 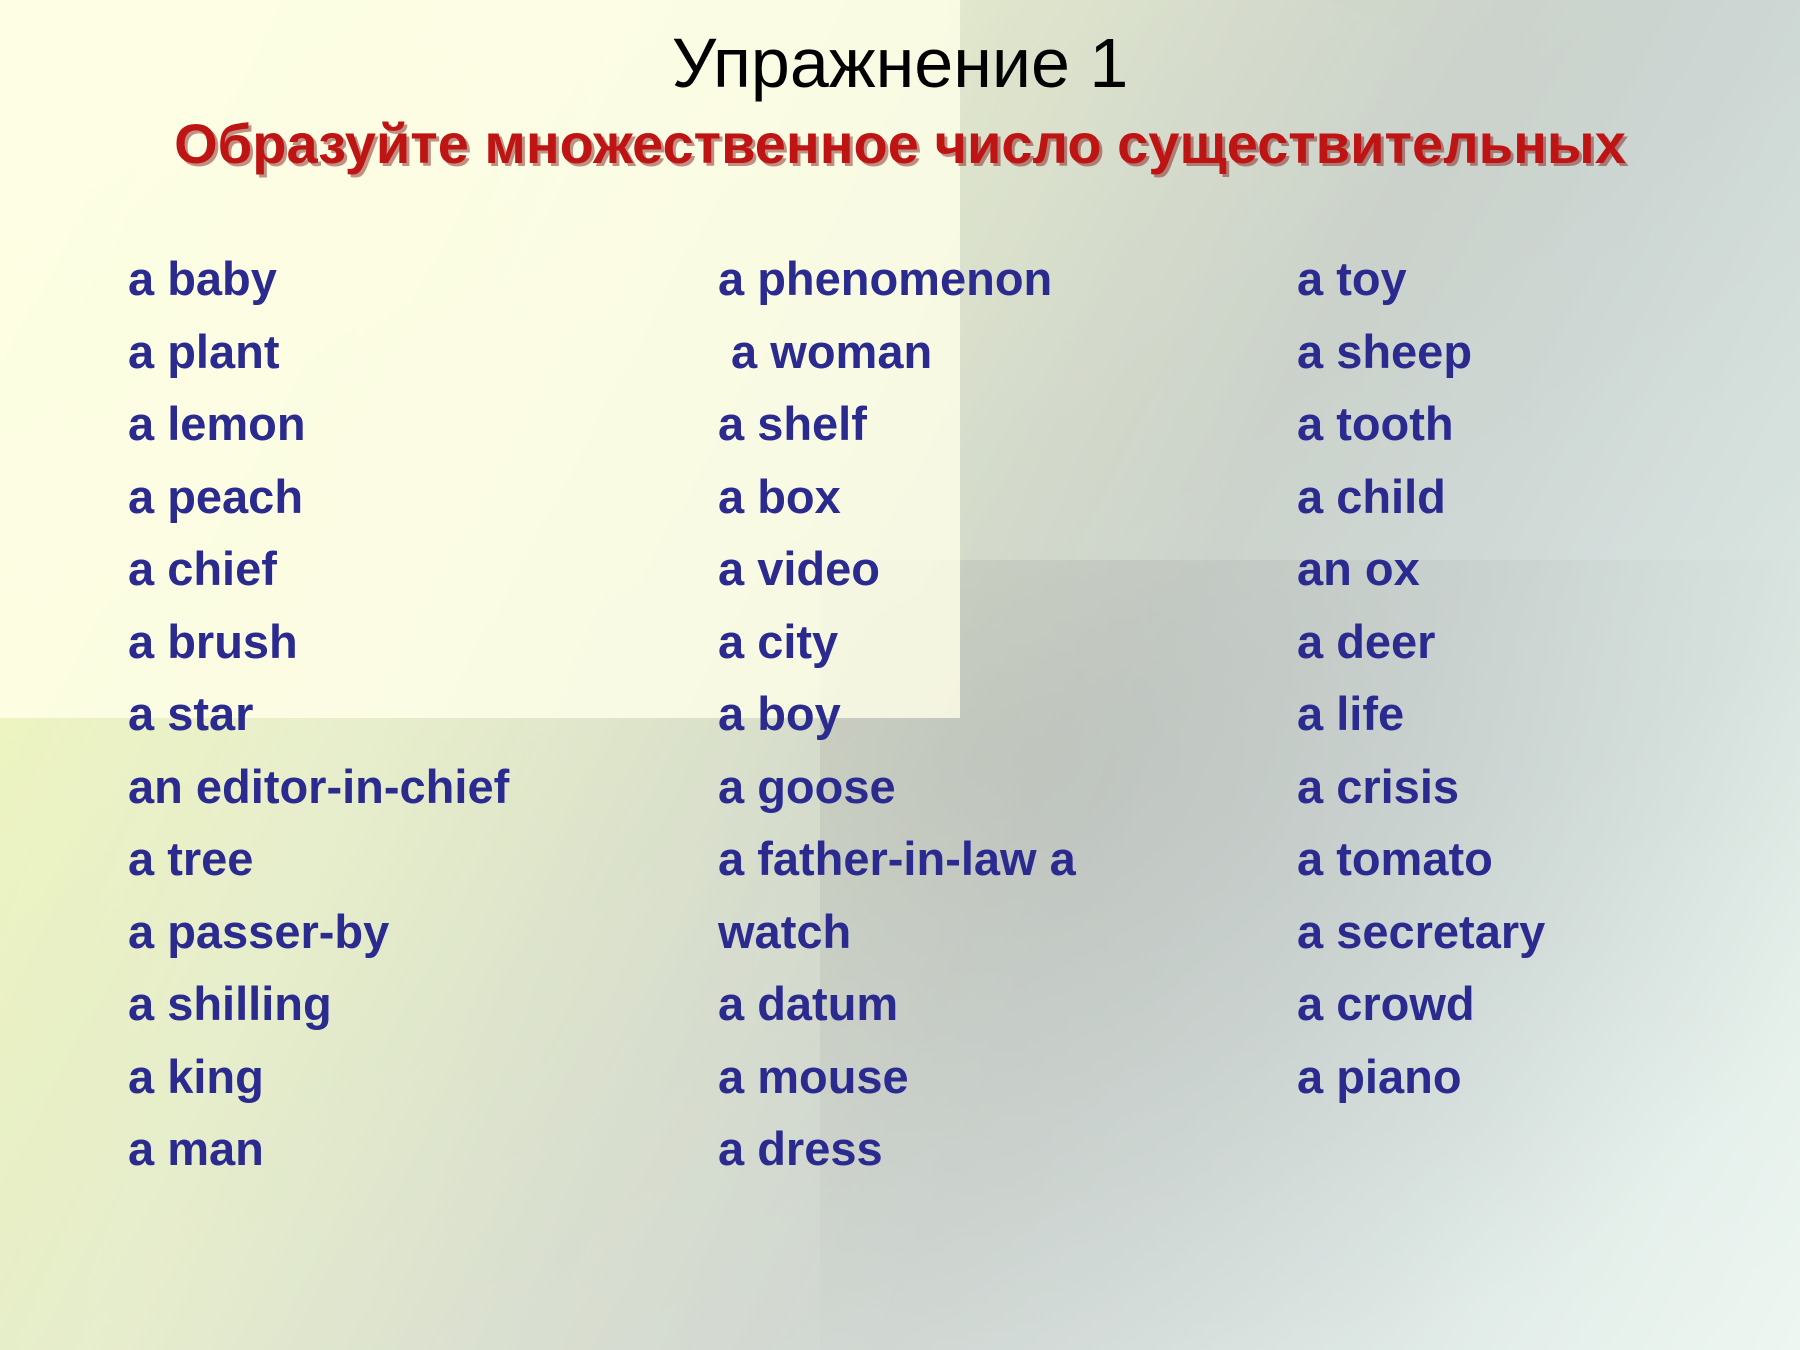 What do you see at coordinates (779, 496) in the screenshot?
I see `word-item: a box` at bounding box center [779, 496].